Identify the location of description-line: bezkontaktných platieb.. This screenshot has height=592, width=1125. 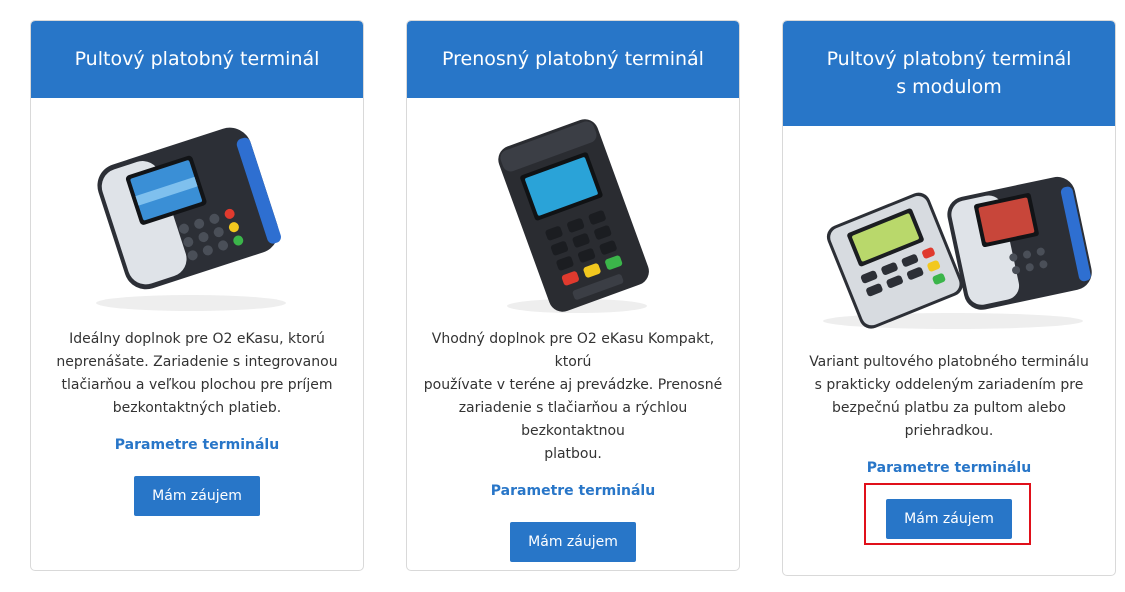
(197, 408).